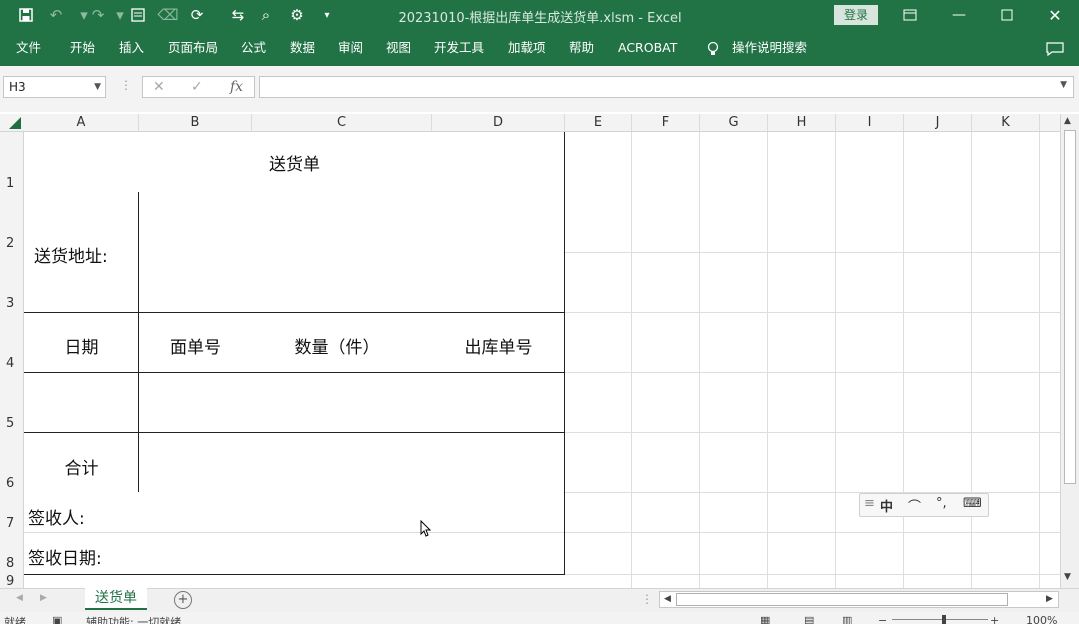 The height and width of the screenshot is (624, 1079). I want to click on tab-page-layout: 页面布局, so click(193, 48).